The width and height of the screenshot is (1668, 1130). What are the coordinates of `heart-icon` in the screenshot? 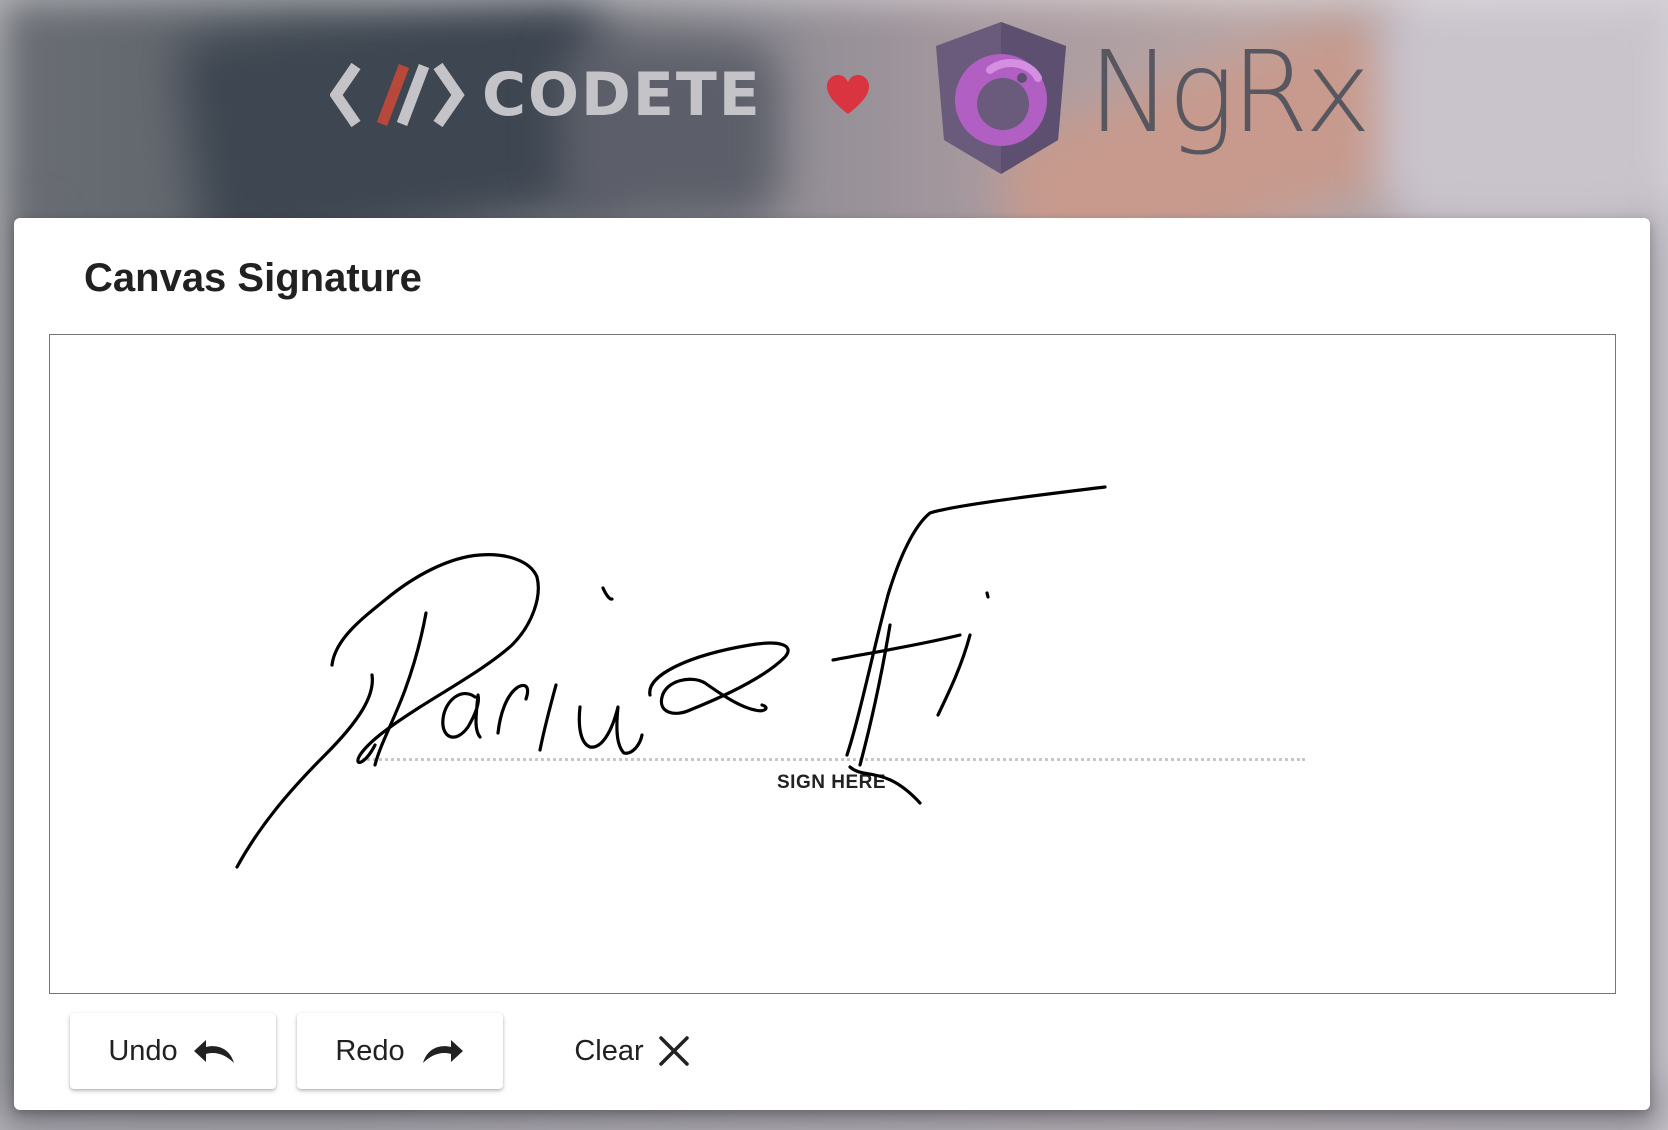 It's located at (848, 97).